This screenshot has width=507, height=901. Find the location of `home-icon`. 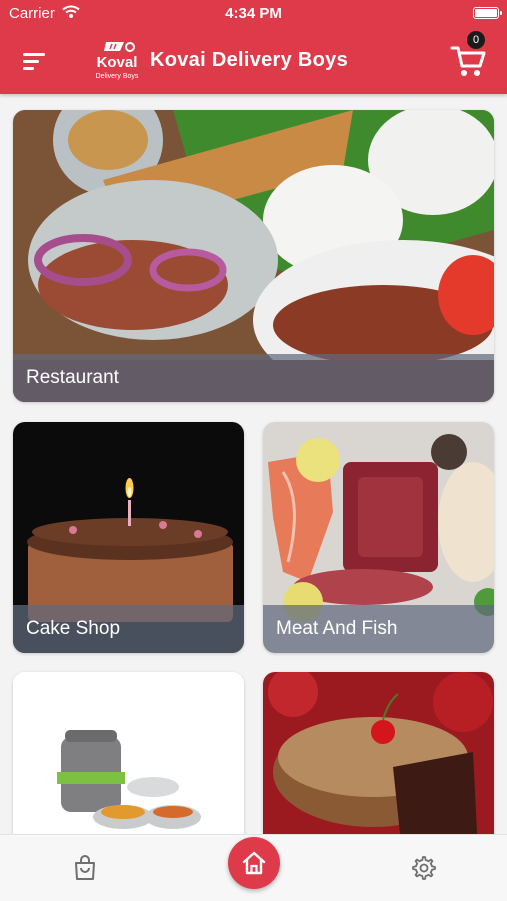

home-icon is located at coordinates (254, 863).